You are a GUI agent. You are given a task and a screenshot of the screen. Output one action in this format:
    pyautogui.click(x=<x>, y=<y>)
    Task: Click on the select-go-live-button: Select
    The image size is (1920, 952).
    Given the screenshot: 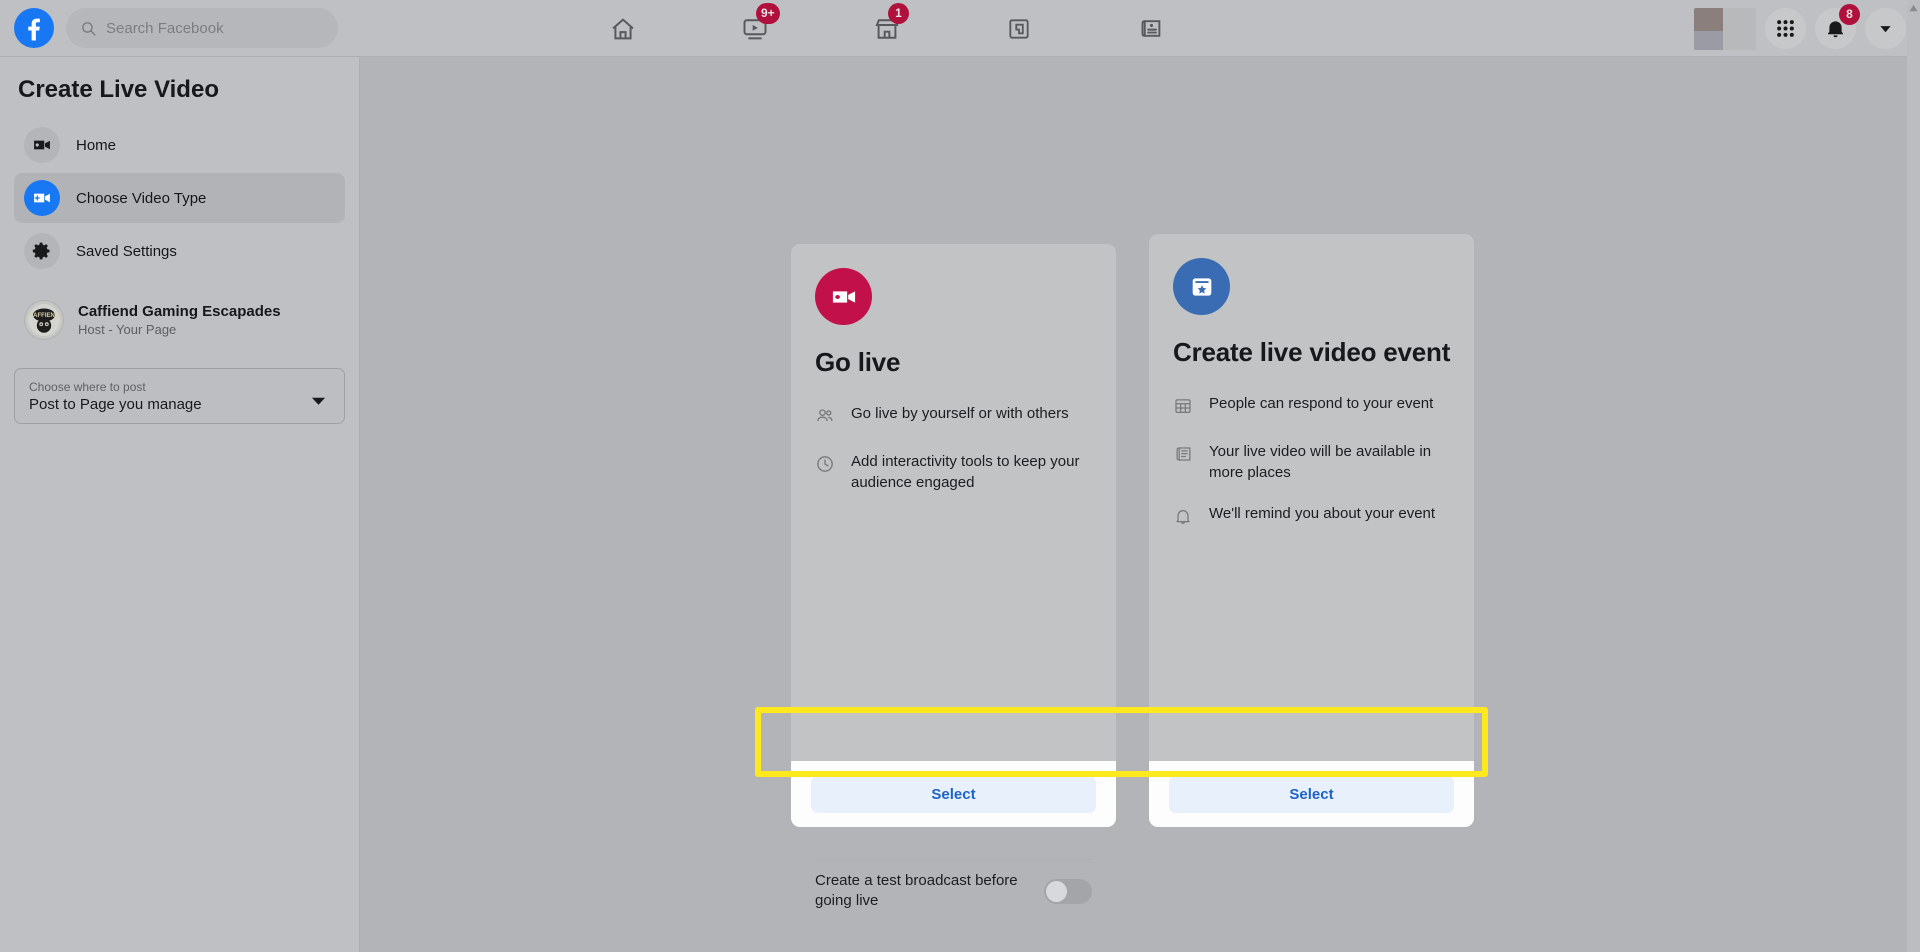 What is the action you would take?
    pyautogui.click(x=953, y=794)
    